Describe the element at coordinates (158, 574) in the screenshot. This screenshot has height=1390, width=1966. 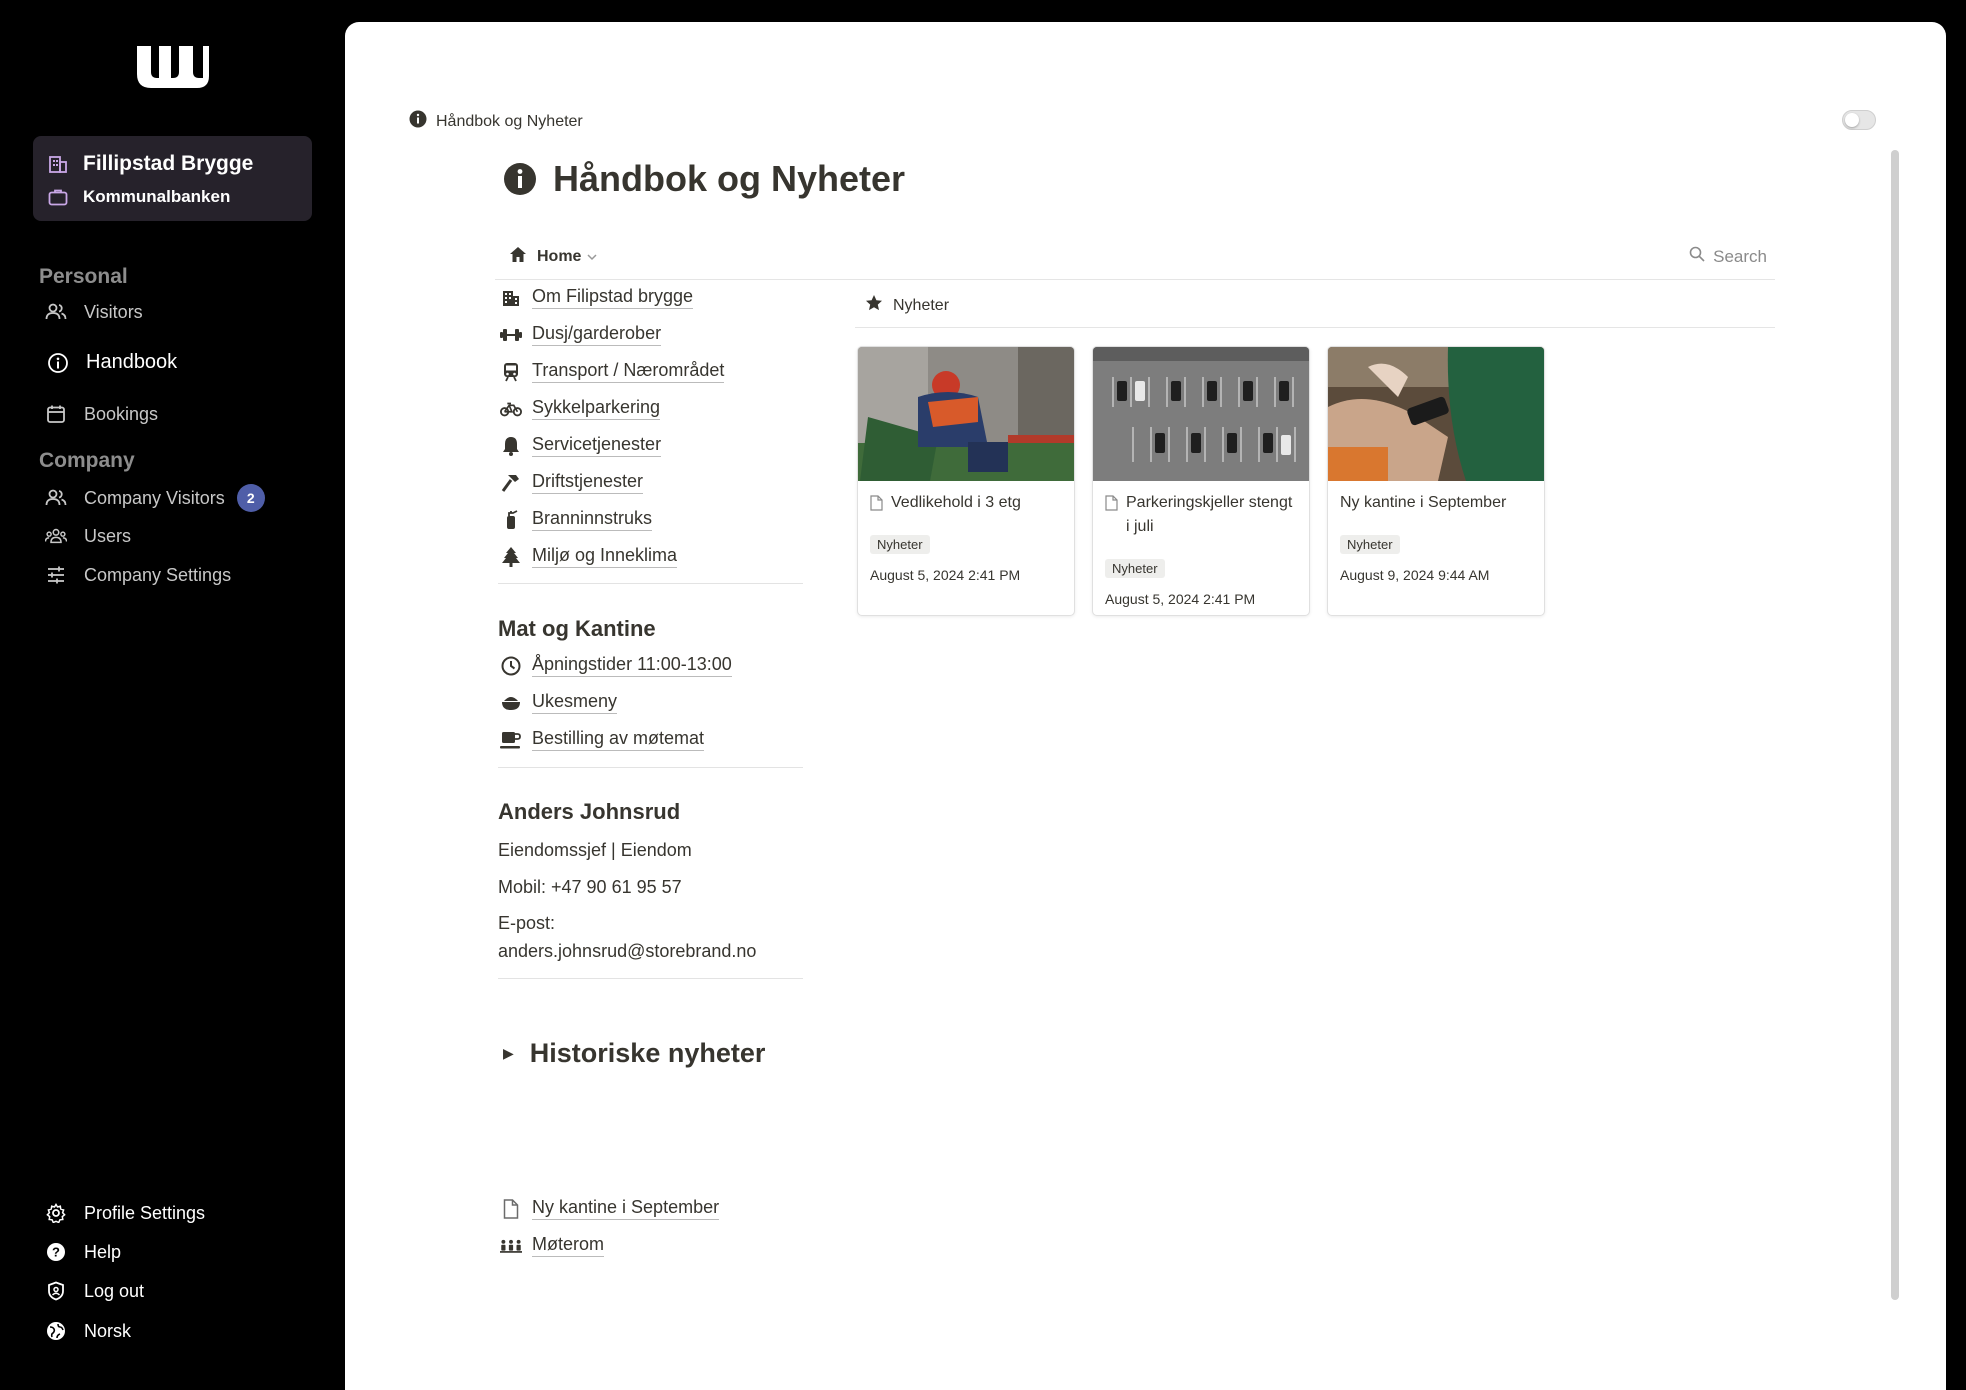
I see `nav-company-settings-label: Company Settings` at that location.